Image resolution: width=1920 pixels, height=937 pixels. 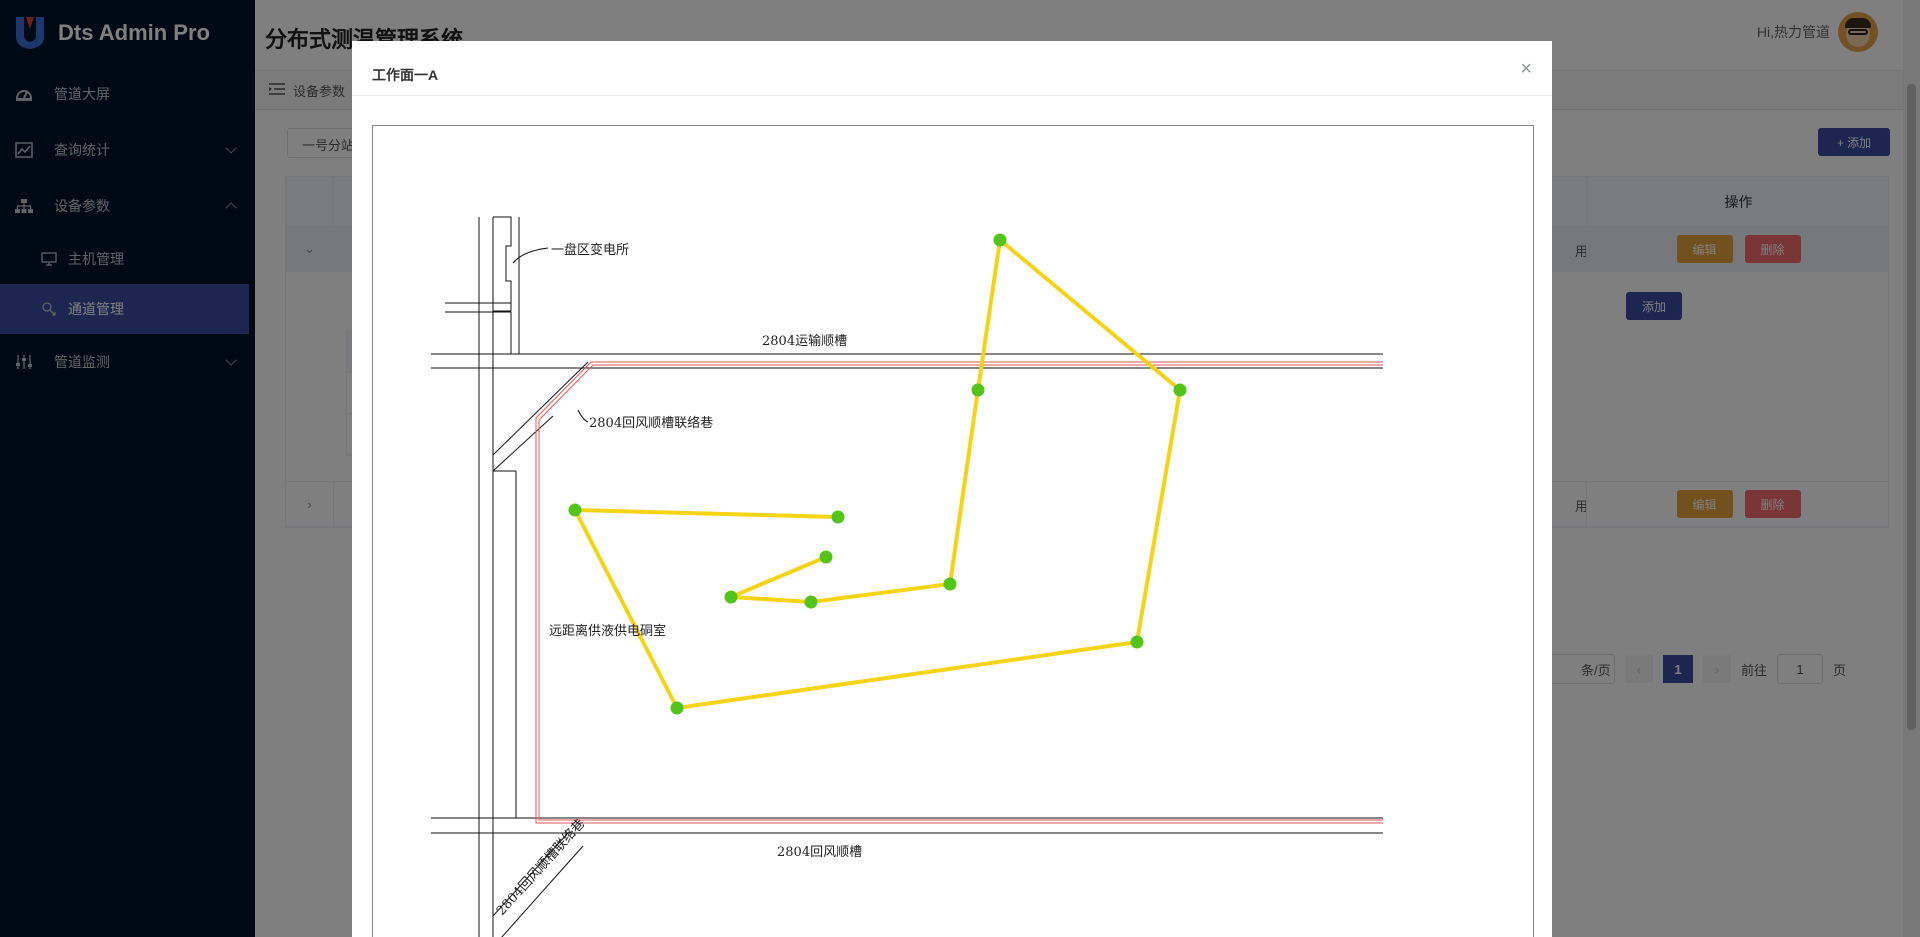 What do you see at coordinates (651, 423) in the screenshot?
I see `map-label-return-air-link: 2804回风顺槽联络巷` at bounding box center [651, 423].